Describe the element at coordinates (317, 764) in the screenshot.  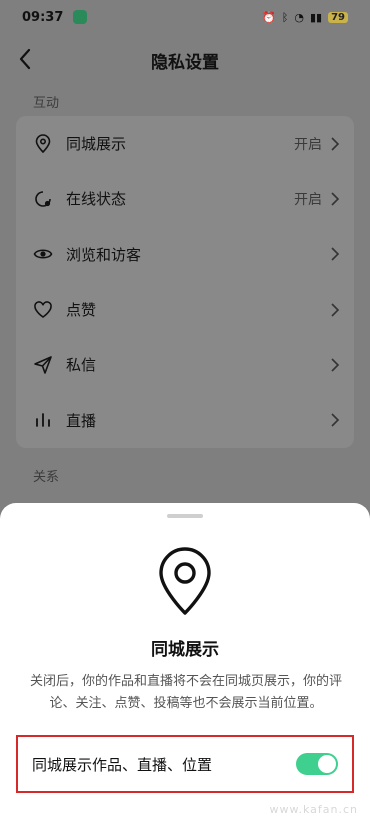
I see `nearby-toggle-switch` at that location.